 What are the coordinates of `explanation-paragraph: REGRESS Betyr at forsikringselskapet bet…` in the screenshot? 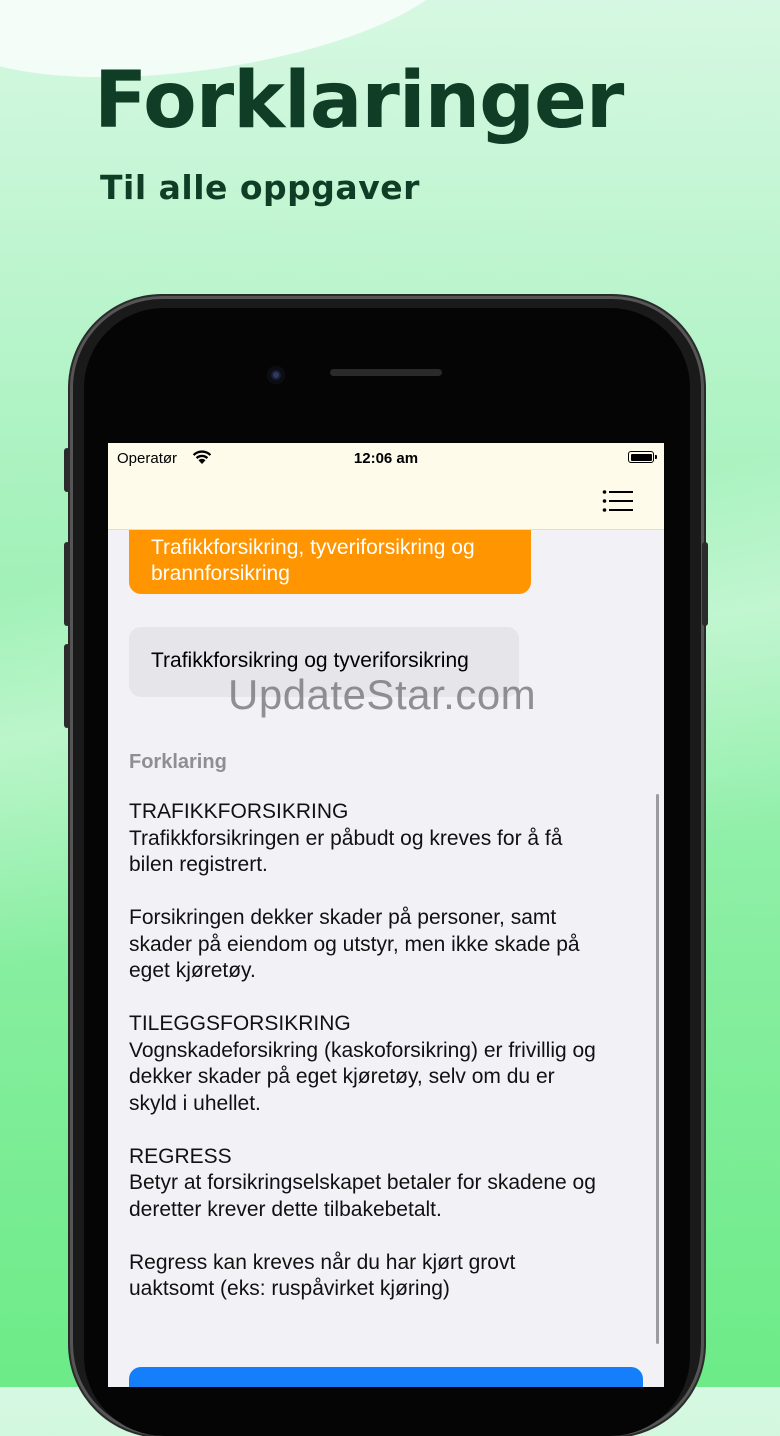 It's located at (389, 1184).